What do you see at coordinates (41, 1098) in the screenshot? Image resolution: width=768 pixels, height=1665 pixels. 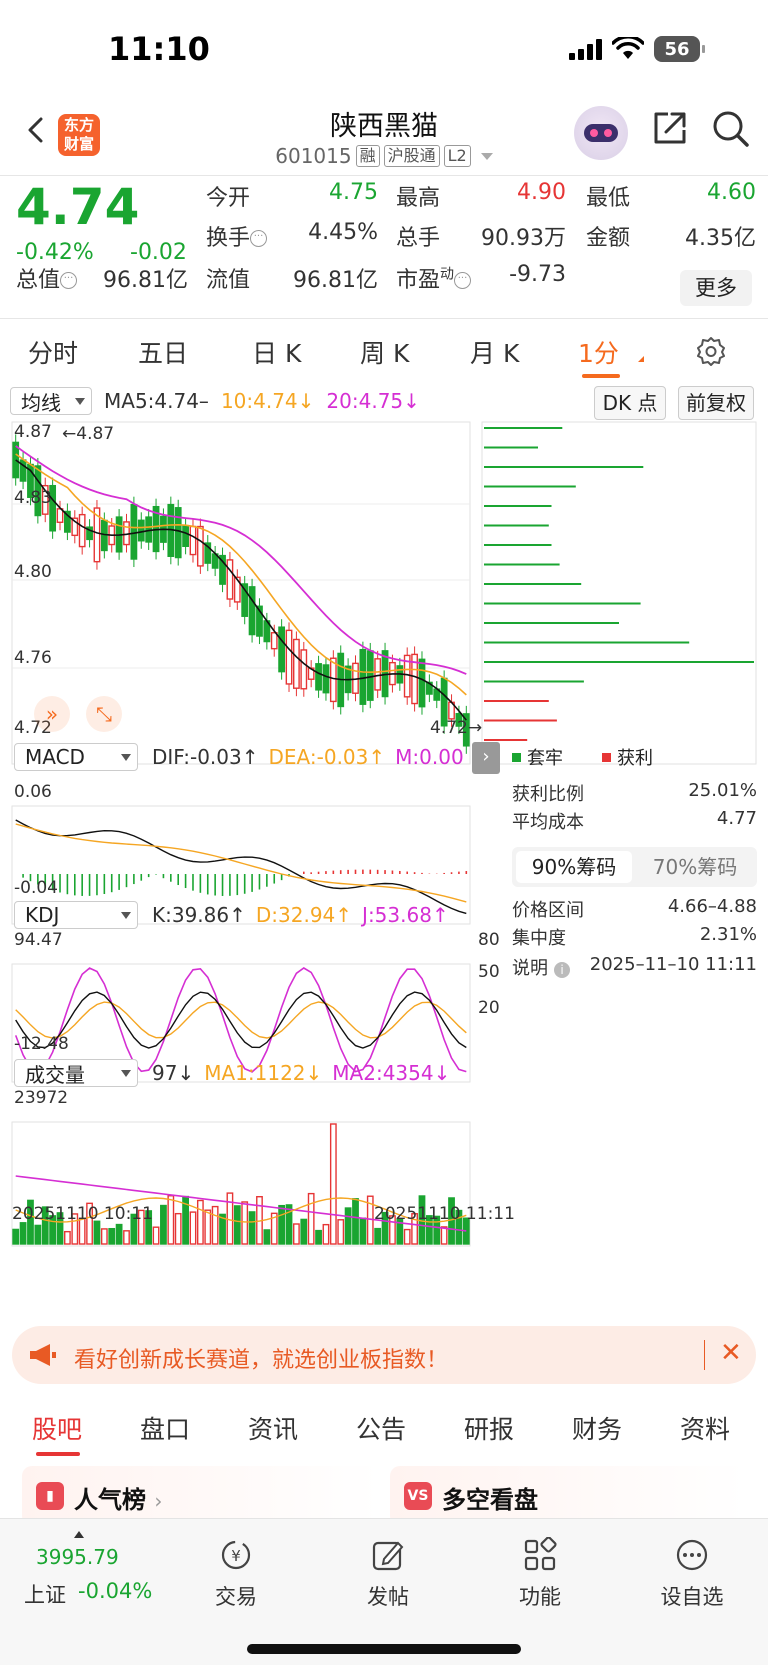 I see `volume-y-top: 23972` at bounding box center [41, 1098].